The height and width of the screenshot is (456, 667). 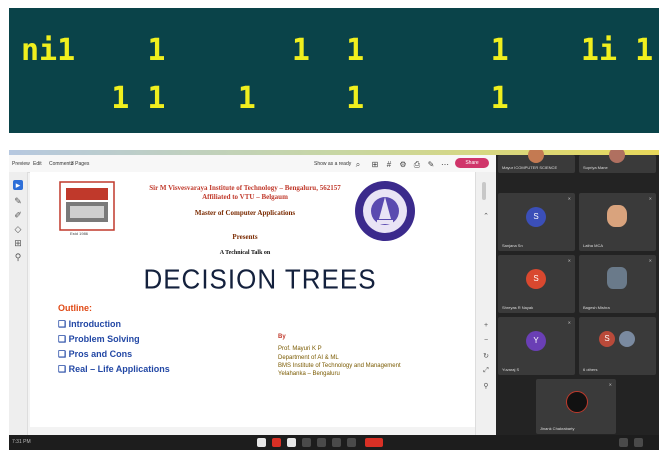 I want to click on department-name: Master of Computer Applications, so click(x=245, y=213).